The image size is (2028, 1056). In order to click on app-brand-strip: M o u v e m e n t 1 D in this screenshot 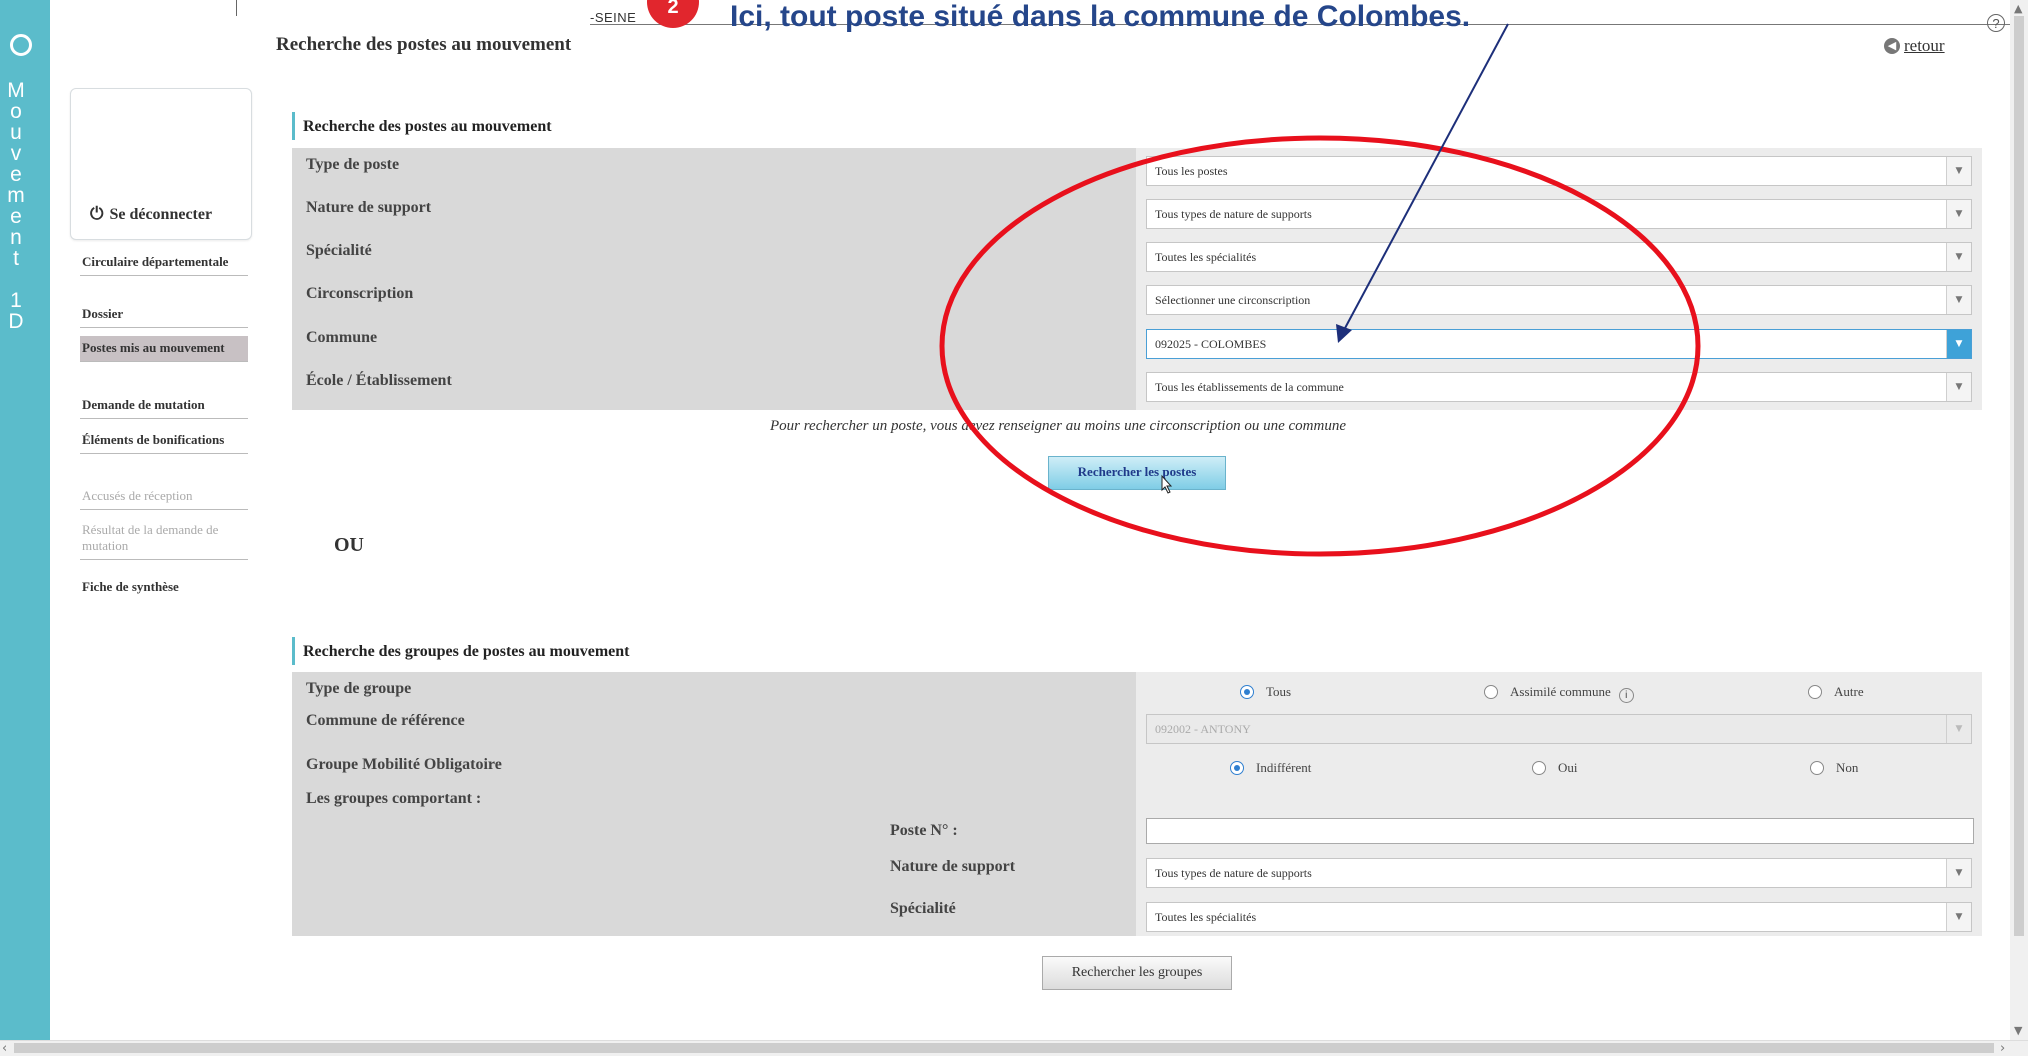, I will do `click(25, 520)`.